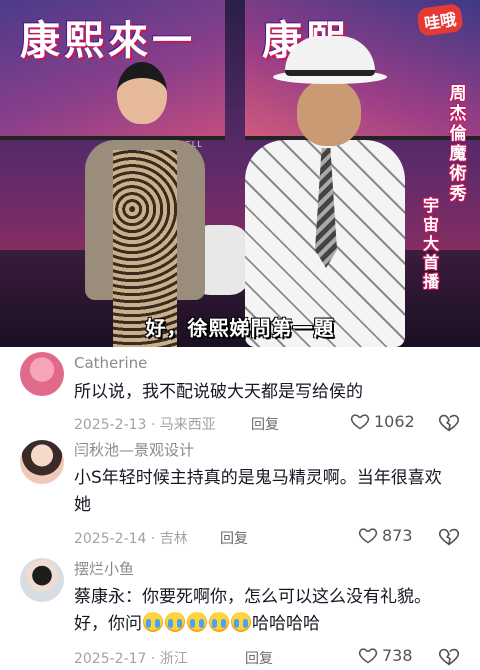  What do you see at coordinates (110, 363) in the screenshot?
I see `comment-username: Catherine` at bounding box center [110, 363].